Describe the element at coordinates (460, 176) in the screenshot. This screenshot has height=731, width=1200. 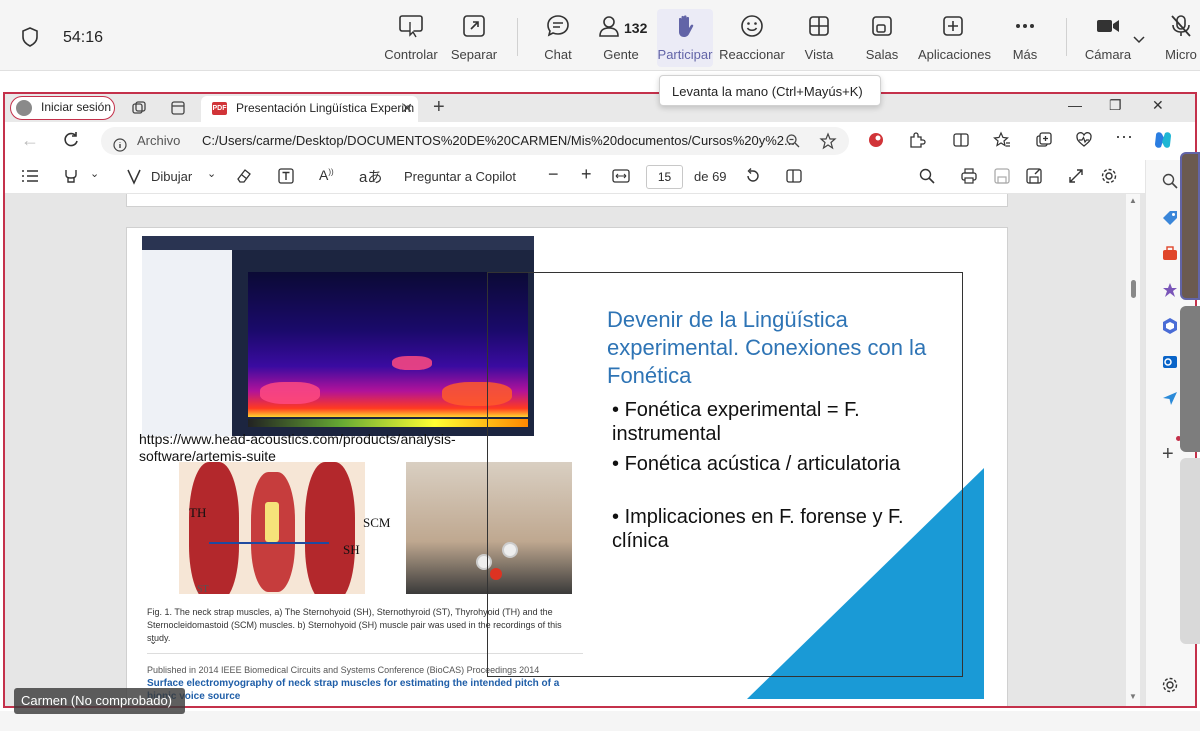
I see `ask-copilot-button: Preguntar a Copilot` at that location.